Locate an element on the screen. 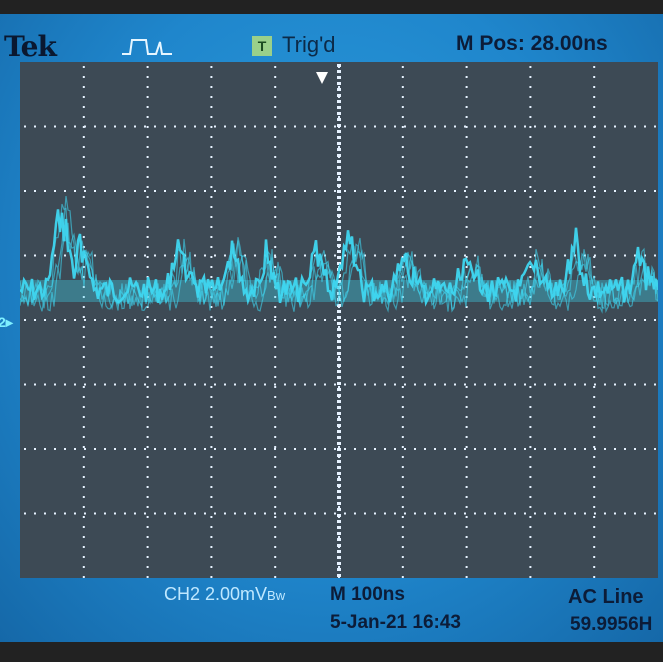 This screenshot has height=662, width=663. timebase: M 100ns is located at coordinates (367, 594).